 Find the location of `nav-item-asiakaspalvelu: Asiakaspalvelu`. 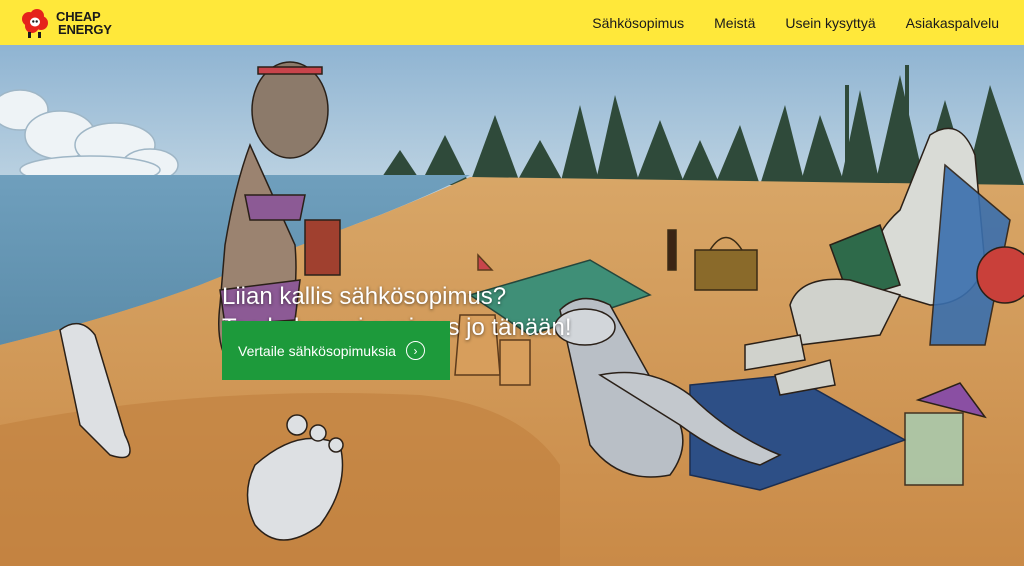

nav-item-asiakaspalvelu: Asiakaspalvelu is located at coordinates (952, 23).